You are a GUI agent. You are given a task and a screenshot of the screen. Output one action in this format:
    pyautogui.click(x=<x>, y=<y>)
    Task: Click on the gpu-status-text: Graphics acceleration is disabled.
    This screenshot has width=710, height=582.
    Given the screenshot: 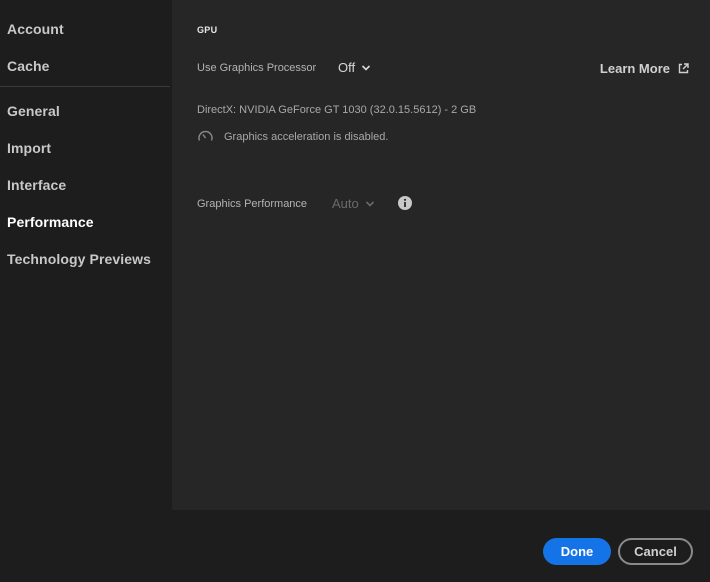 What is the action you would take?
    pyautogui.click(x=306, y=136)
    